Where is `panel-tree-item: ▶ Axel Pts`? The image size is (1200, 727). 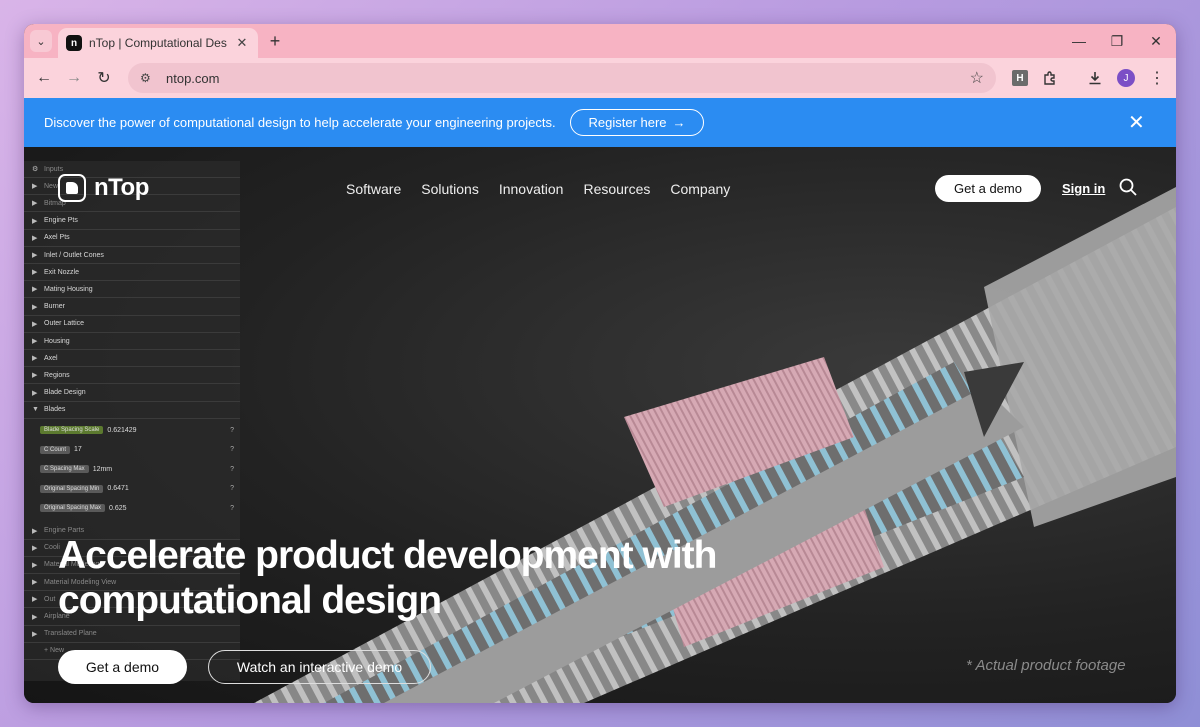
panel-tree-item: ▶ Axel Pts is located at coordinates (132, 238).